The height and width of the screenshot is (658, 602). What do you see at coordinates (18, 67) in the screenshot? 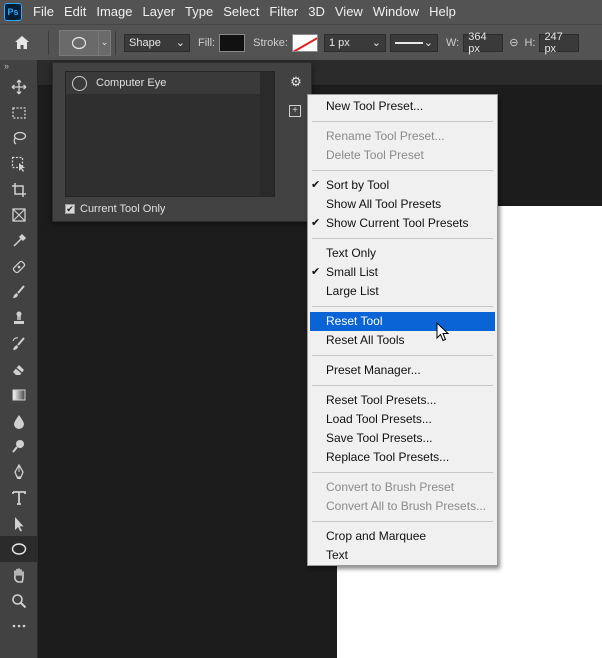
I see `expand-panel-icon: »` at bounding box center [18, 67].